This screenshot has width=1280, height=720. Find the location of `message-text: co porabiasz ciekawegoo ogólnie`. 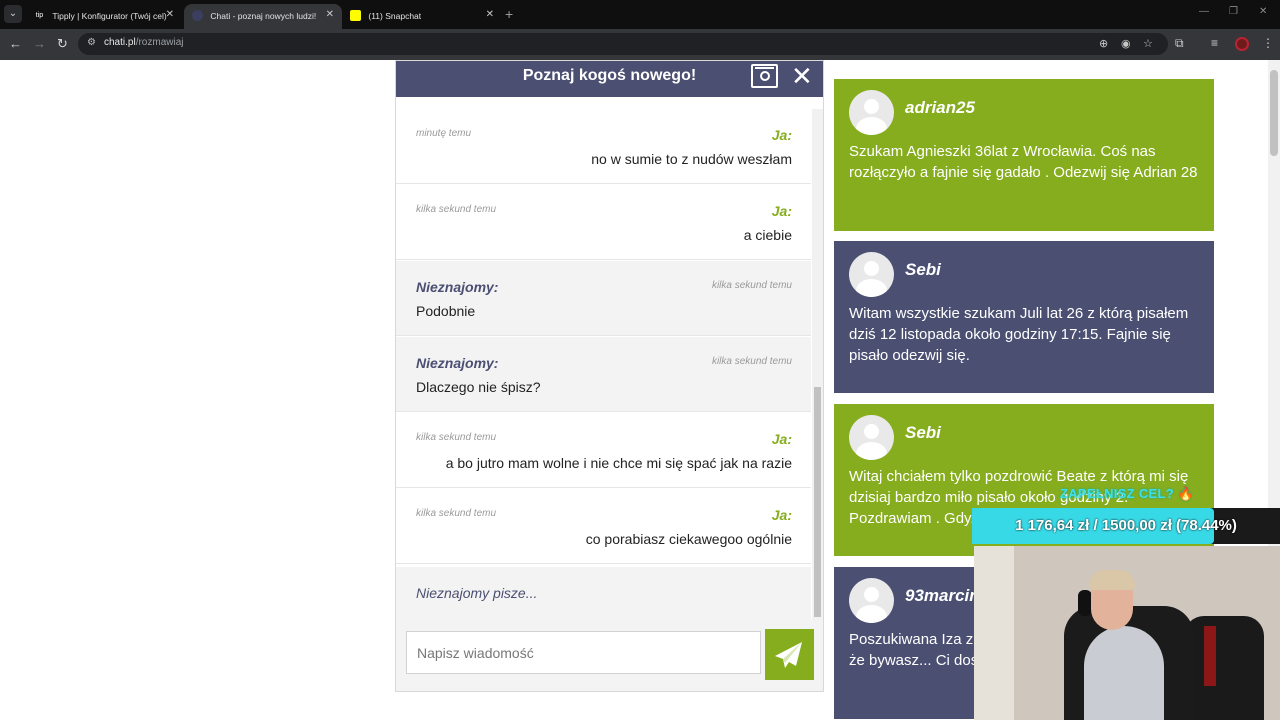

message-text: co porabiasz ciekawegoo ogólnie is located at coordinates (688, 539).